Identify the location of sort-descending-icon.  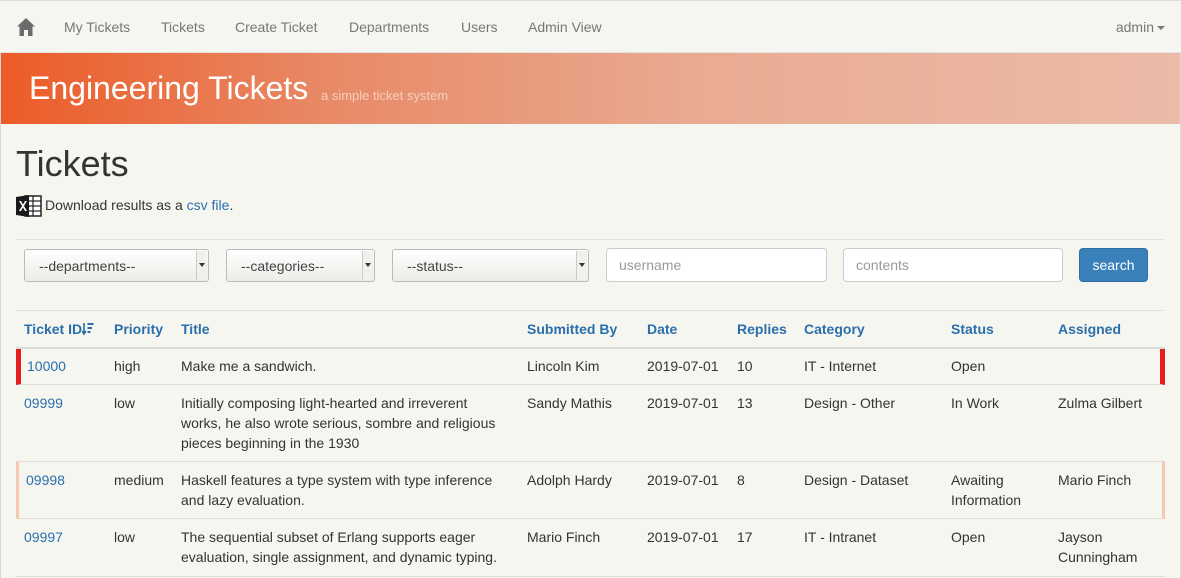
(88, 329).